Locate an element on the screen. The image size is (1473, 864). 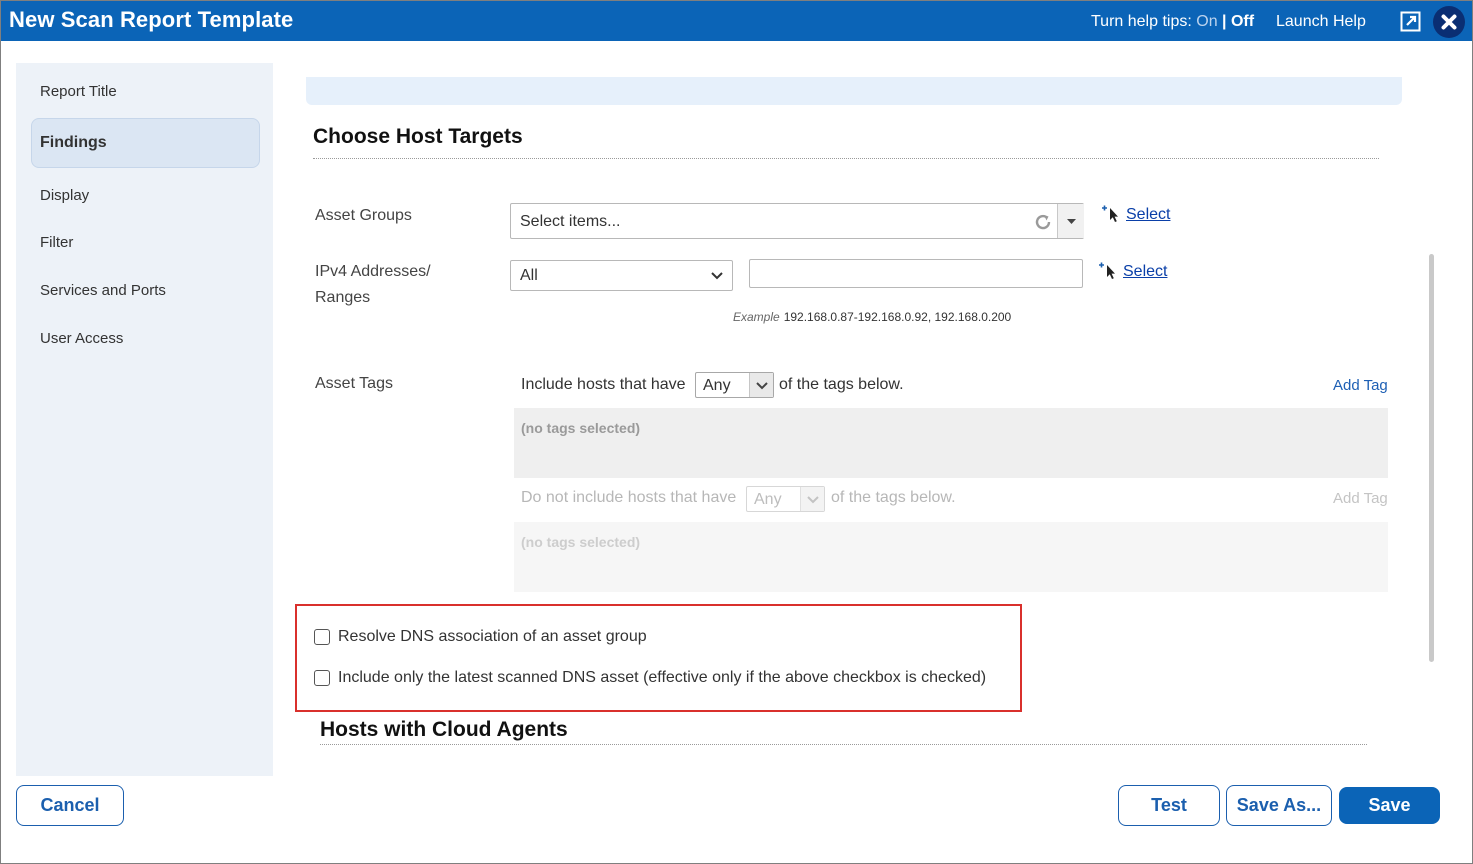
exclude-match-value: Any is located at coordinates (768, 499).